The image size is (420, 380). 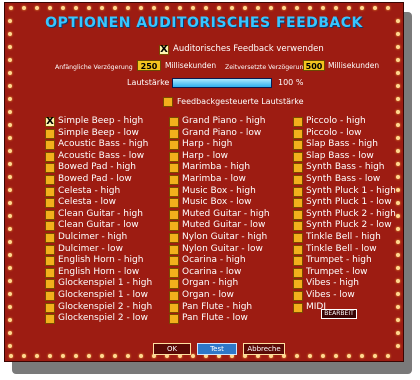 What do you see at coordinates (210, 283) in the screenshot?
I see `sound-label: Organ - high` at bounding box center [210, 283].